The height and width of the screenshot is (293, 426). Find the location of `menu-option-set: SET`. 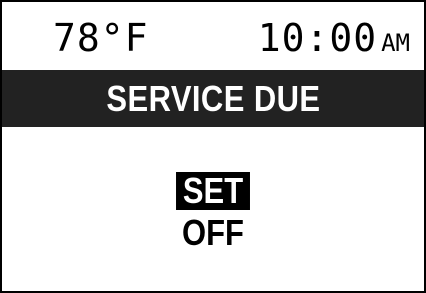

menu-option-set: SET is located at coordinates (213, 191).